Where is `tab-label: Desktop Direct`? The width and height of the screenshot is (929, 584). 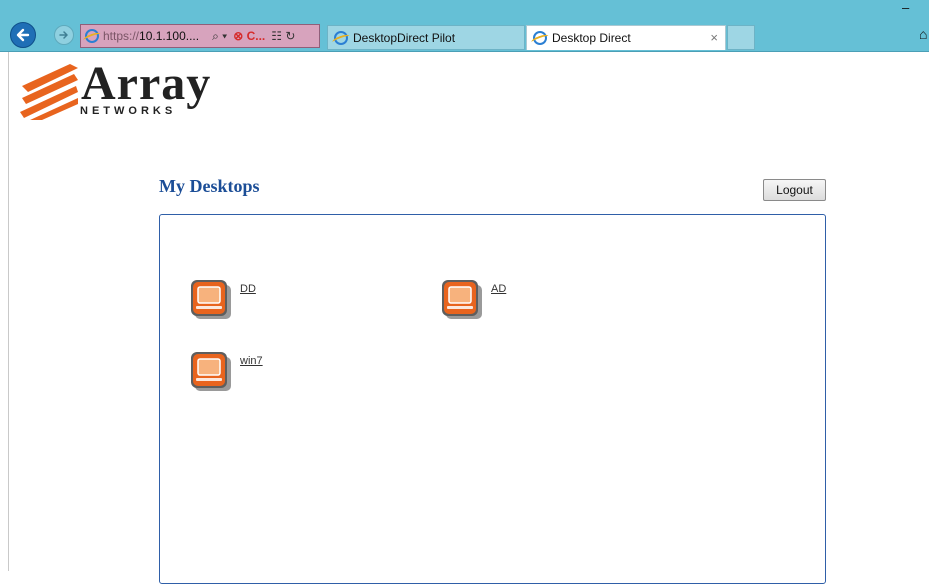 tab-label: Desktop Direct is located at coordinates (591, 38).